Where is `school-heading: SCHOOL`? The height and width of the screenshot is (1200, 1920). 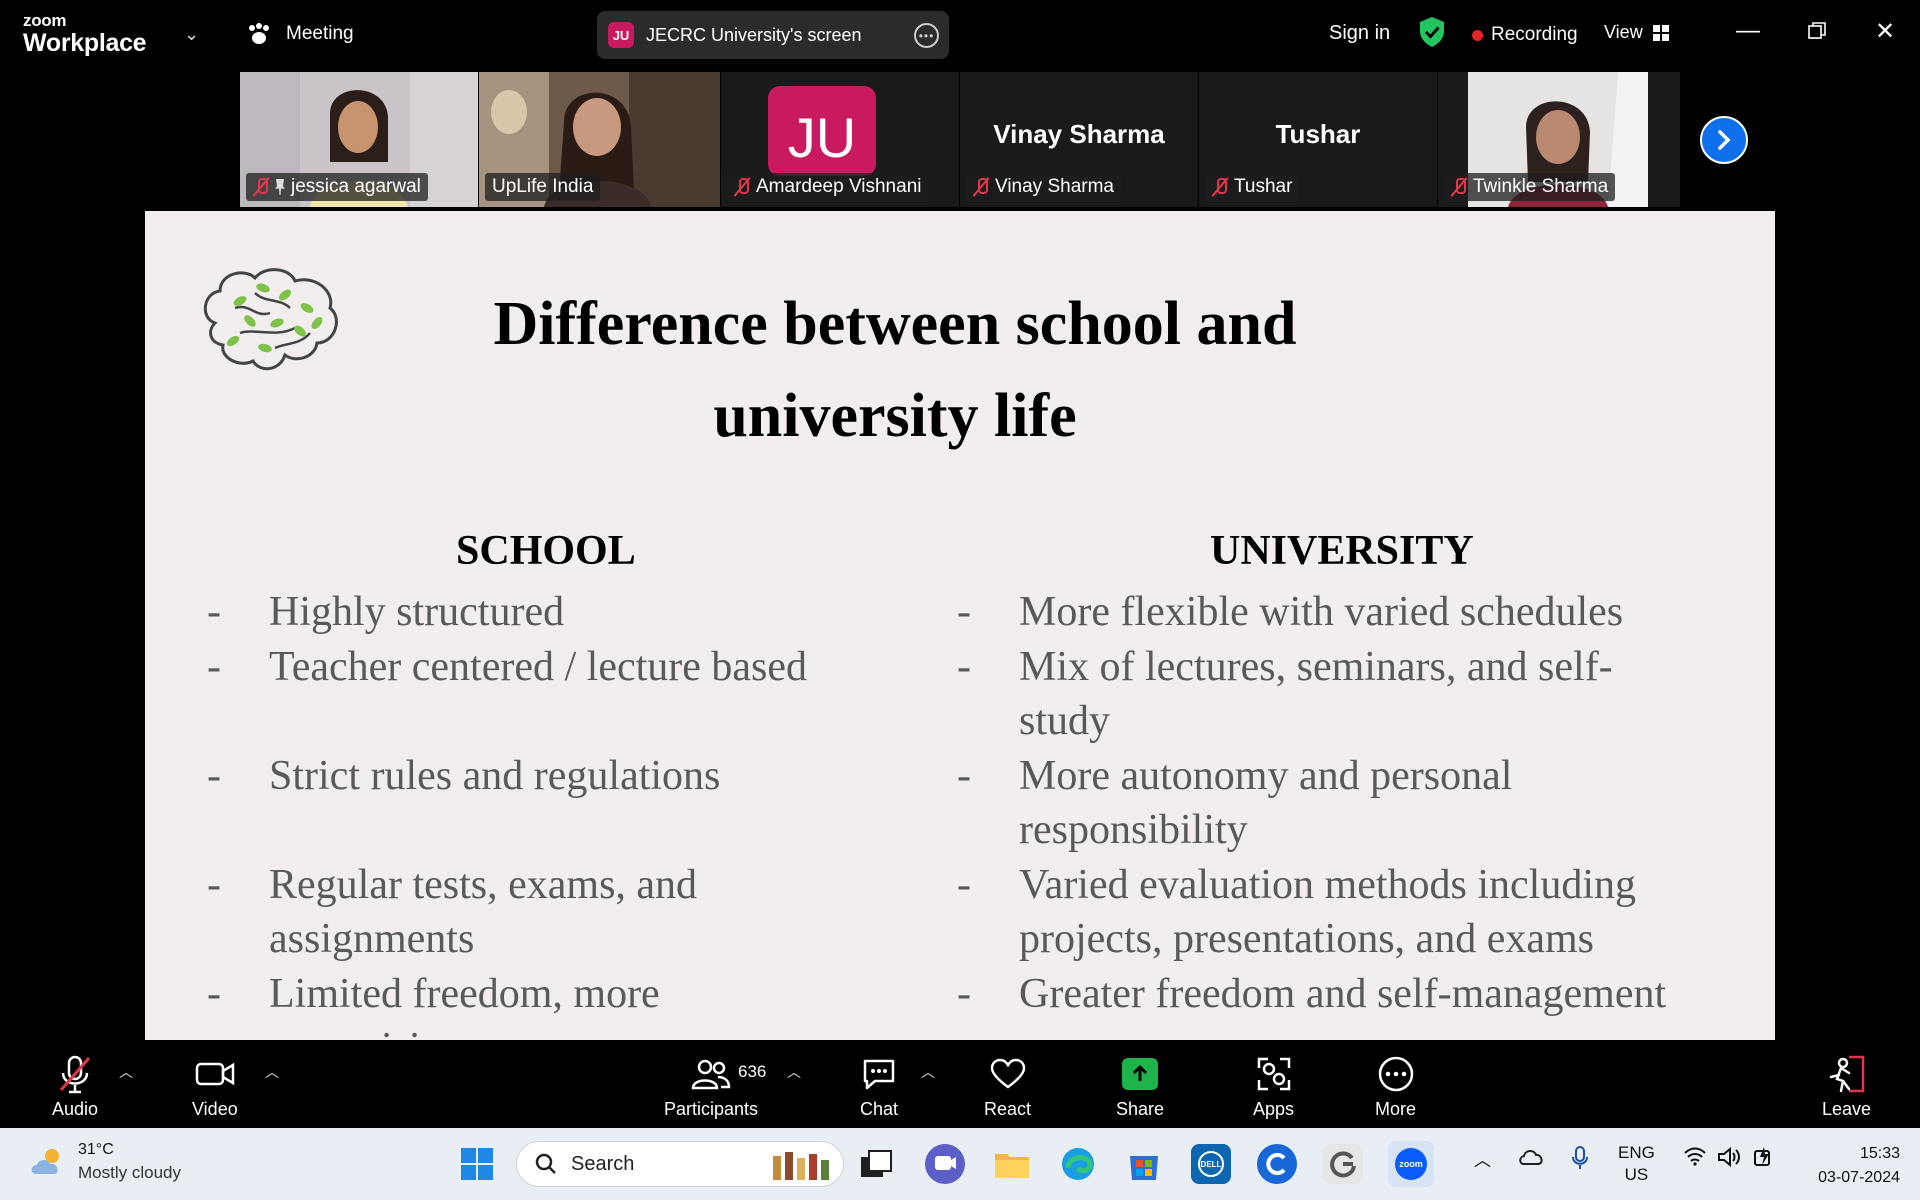
school-heading: SCHOOL is located at coordinates (546, 551).